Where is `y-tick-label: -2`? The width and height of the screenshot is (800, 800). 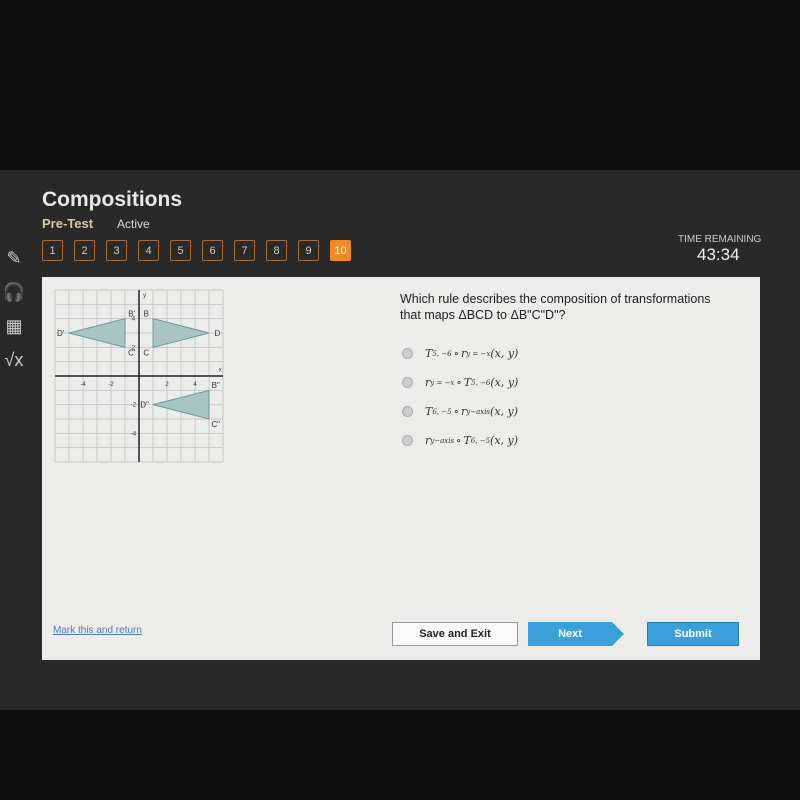 y-tick-label: -2 is located at coordinates (134, 406).